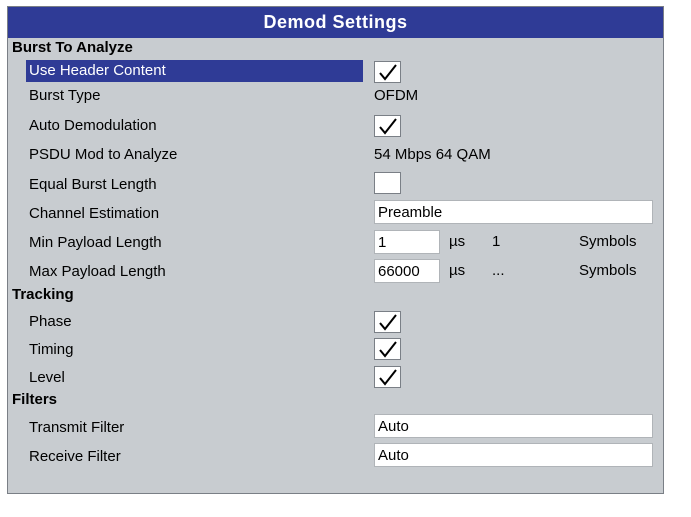  What do you see at coordinates (95, 242) in the screenshot?
I see `min-payload-length-label: Min Payload Length` at bounding box center [95, 242].